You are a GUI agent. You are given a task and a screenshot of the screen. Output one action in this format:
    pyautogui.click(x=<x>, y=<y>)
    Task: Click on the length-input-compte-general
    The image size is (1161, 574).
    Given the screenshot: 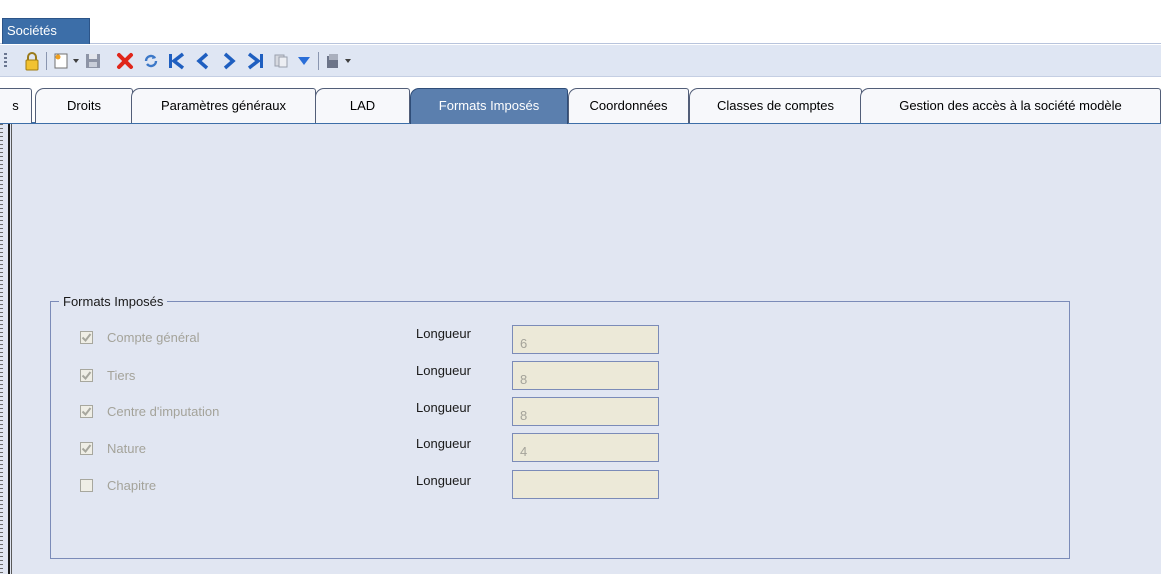 What is the action you would take?
    pyautogui.click(x=585, y=339)
    